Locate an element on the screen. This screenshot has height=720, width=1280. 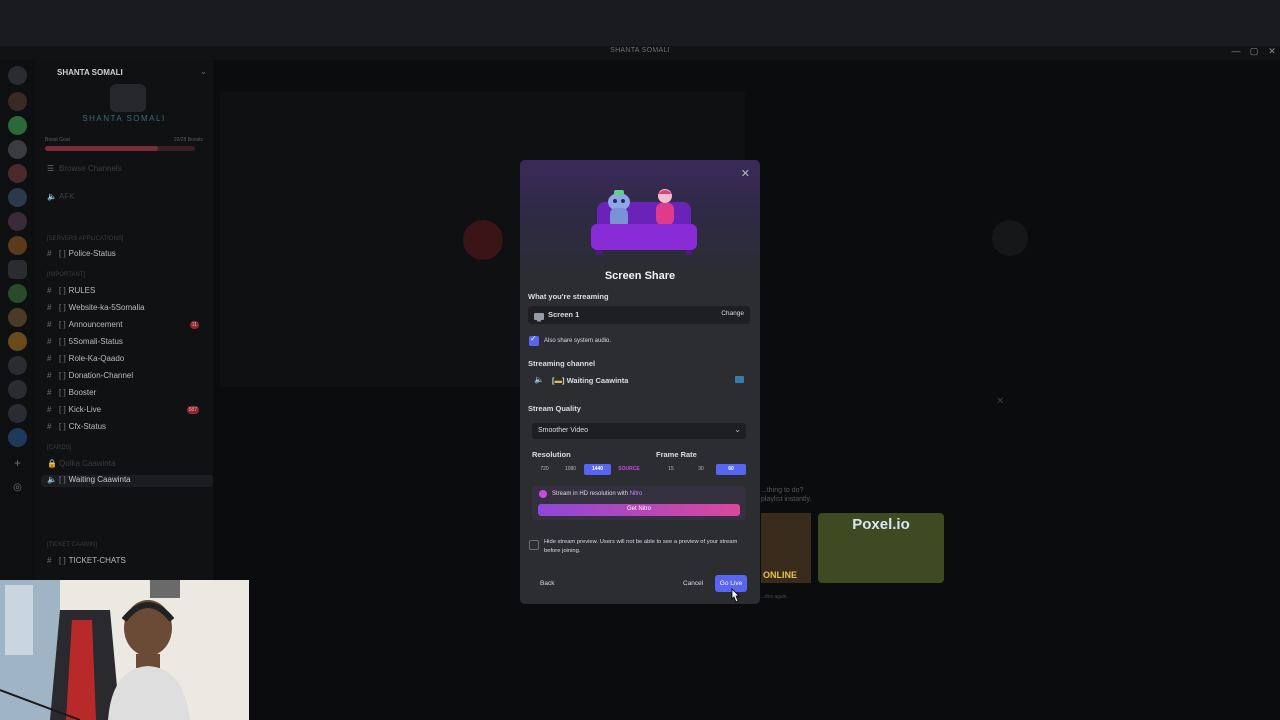
channel-kick-live: #[ ] Kick-Live 587 is located at coordinates (127, 411).